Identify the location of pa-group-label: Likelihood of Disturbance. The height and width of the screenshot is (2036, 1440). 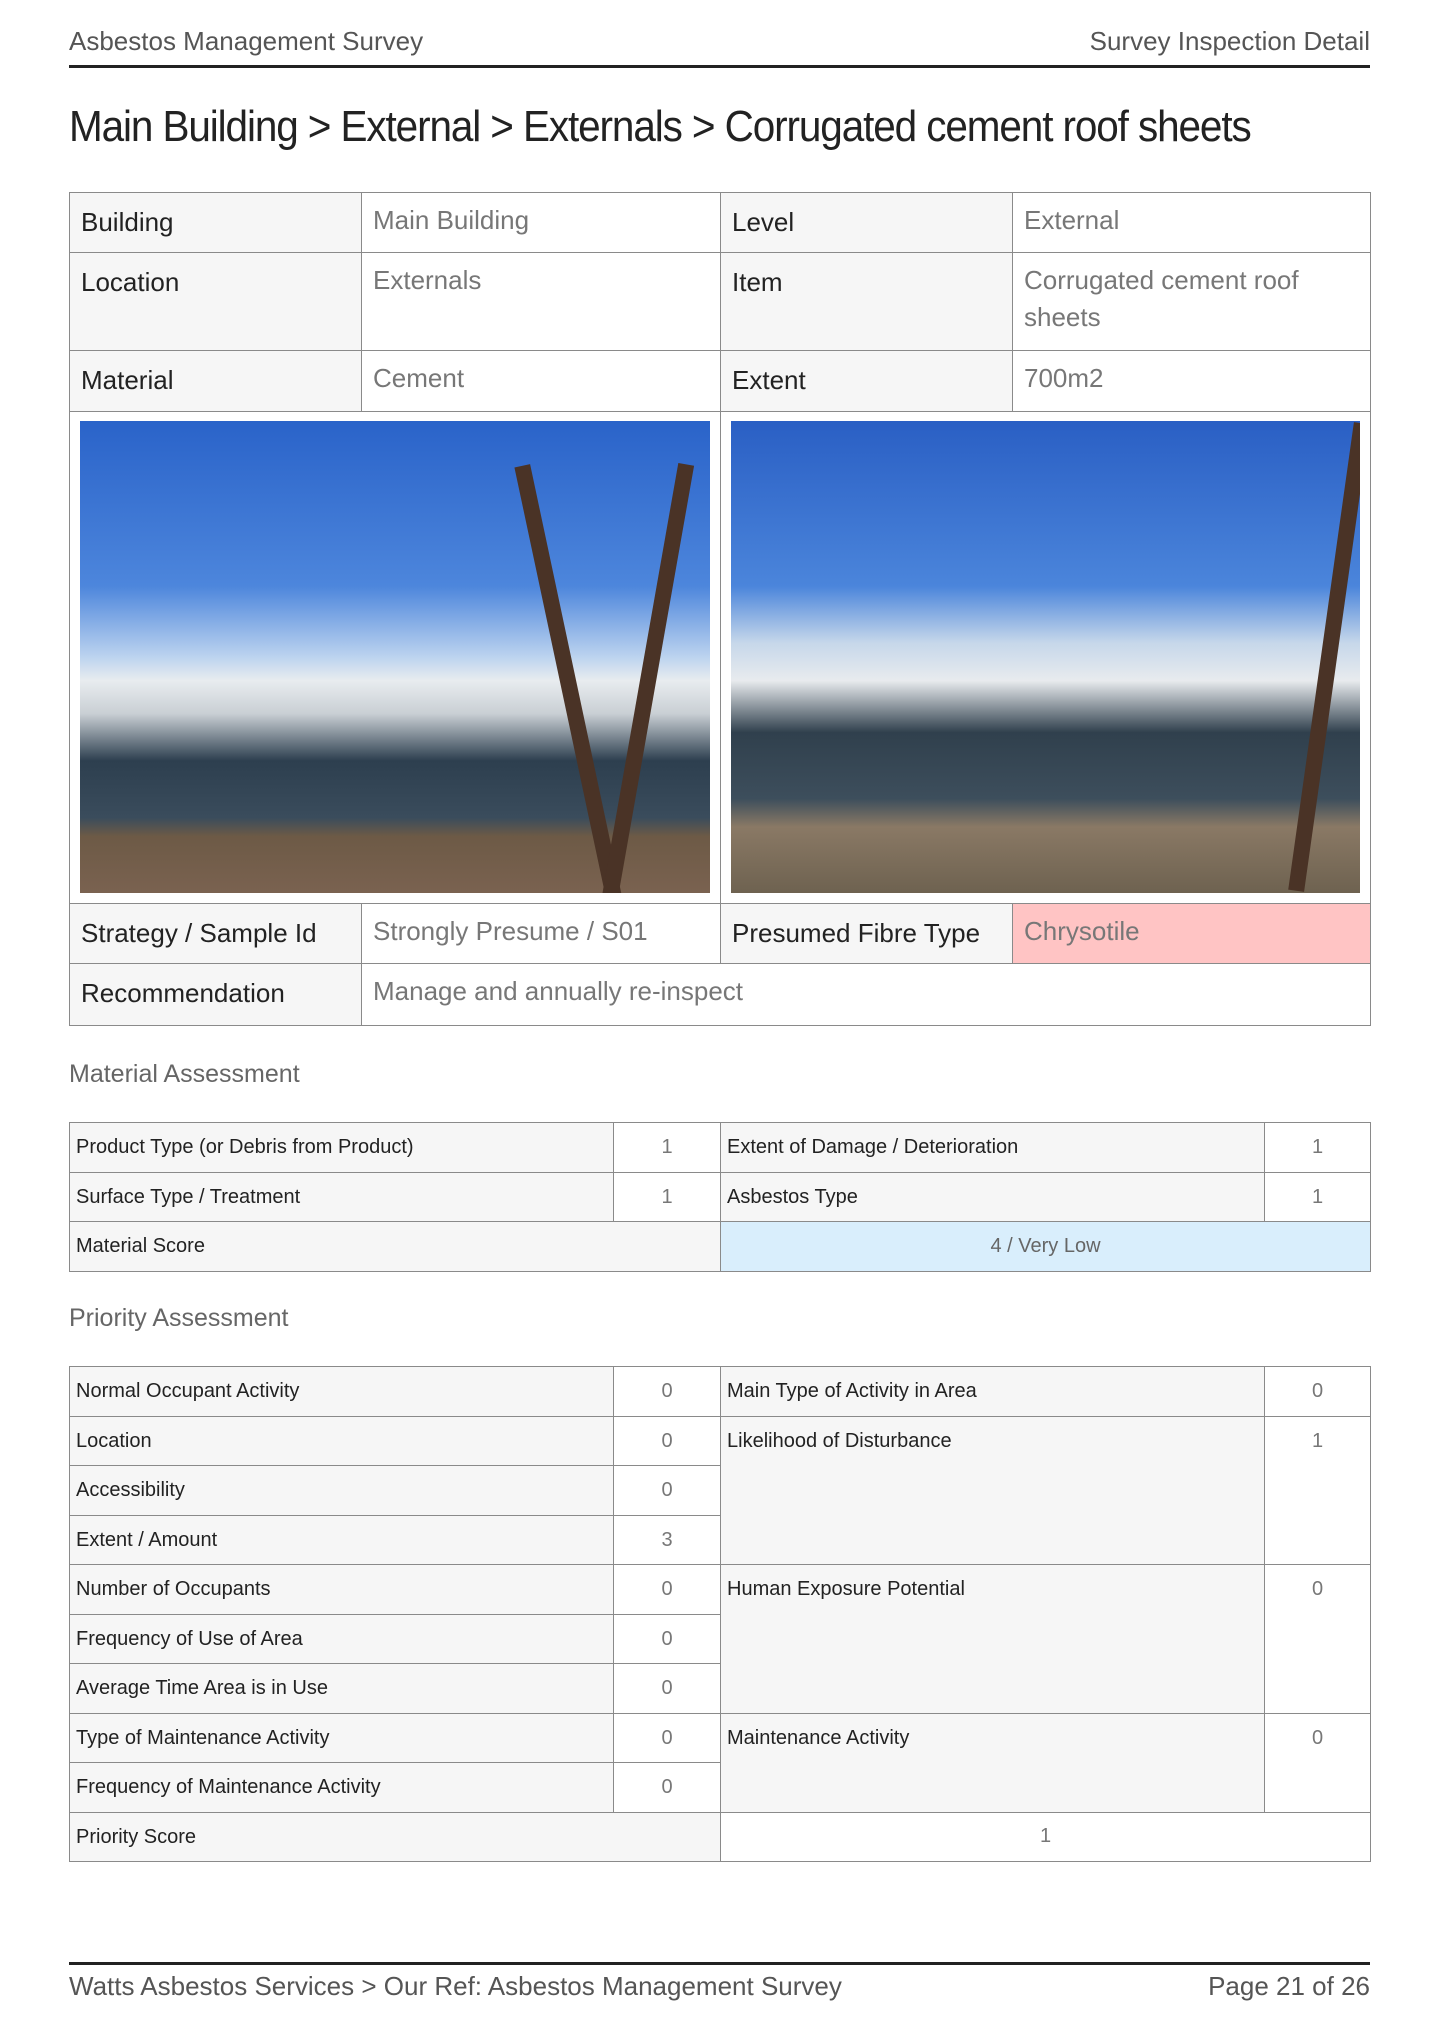
(992, 1490).